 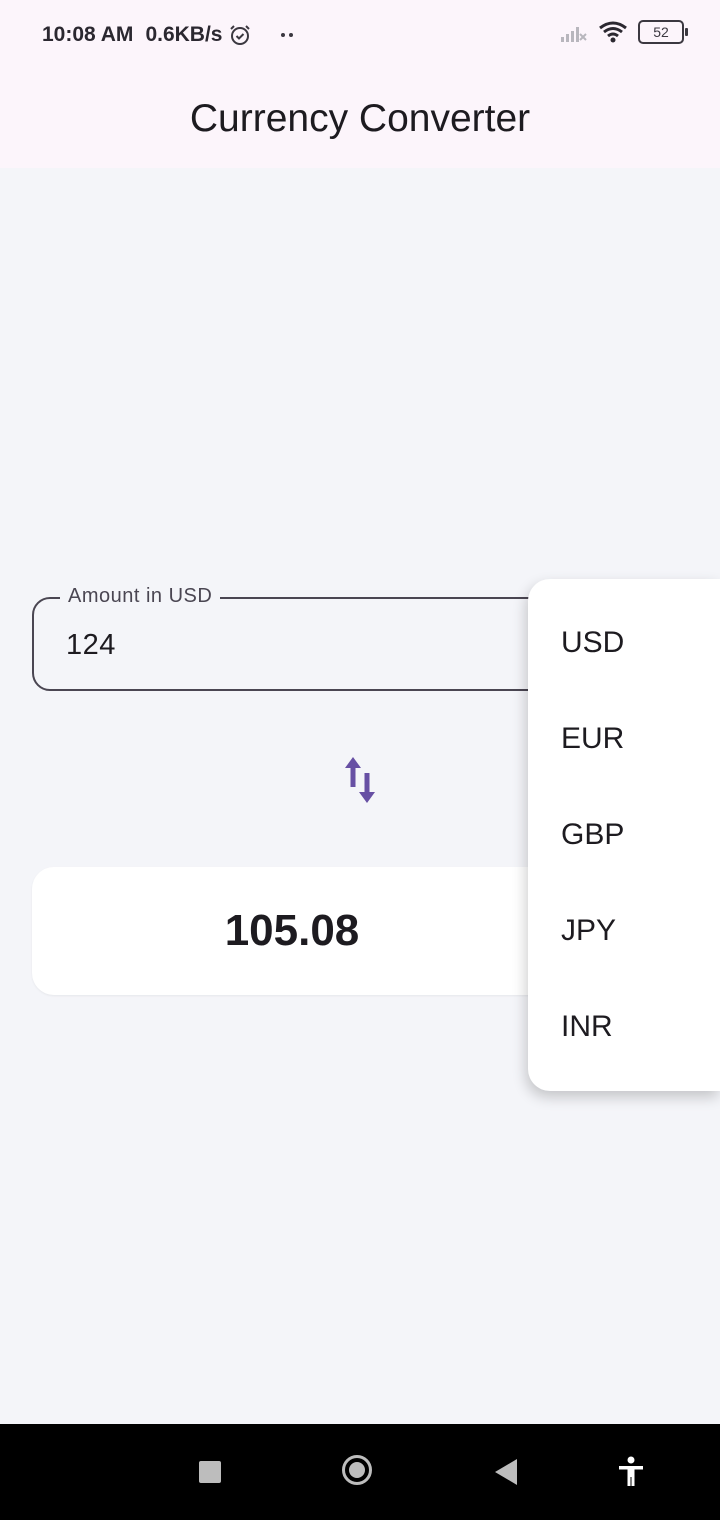 I want to click on converted-amount: 105.08, so click(x=292, y=930).